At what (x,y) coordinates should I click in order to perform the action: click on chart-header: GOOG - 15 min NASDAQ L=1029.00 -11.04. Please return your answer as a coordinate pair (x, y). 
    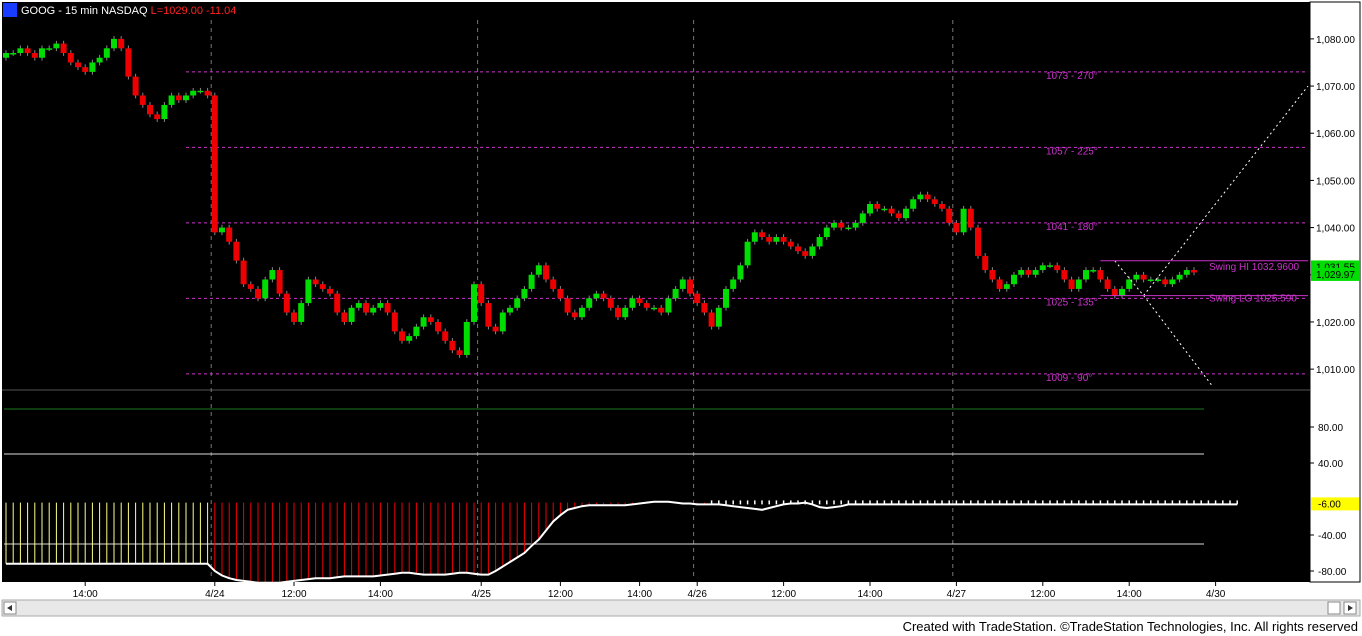
    Looking at the image, I should click on (128, 11).